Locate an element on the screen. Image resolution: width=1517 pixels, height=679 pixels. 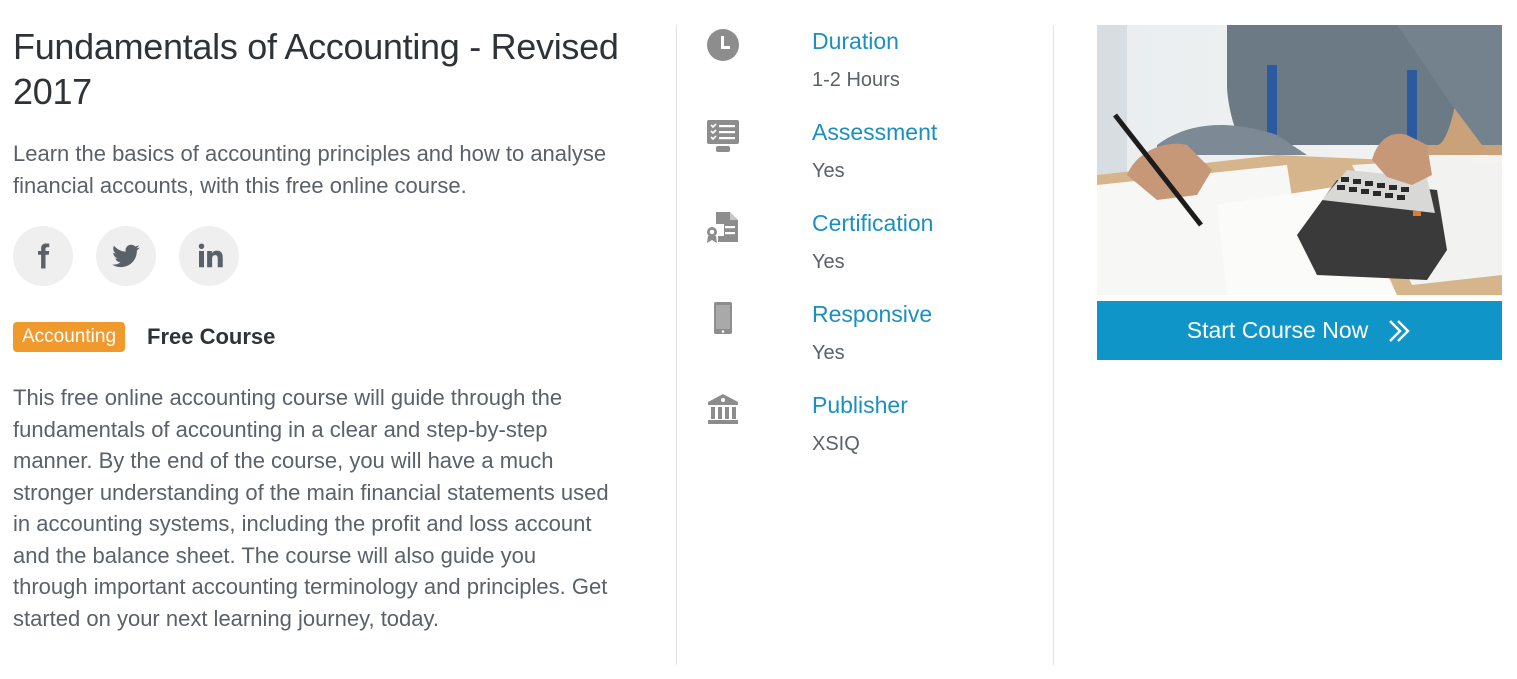
institution-icon is located at coordinates (723, 409).